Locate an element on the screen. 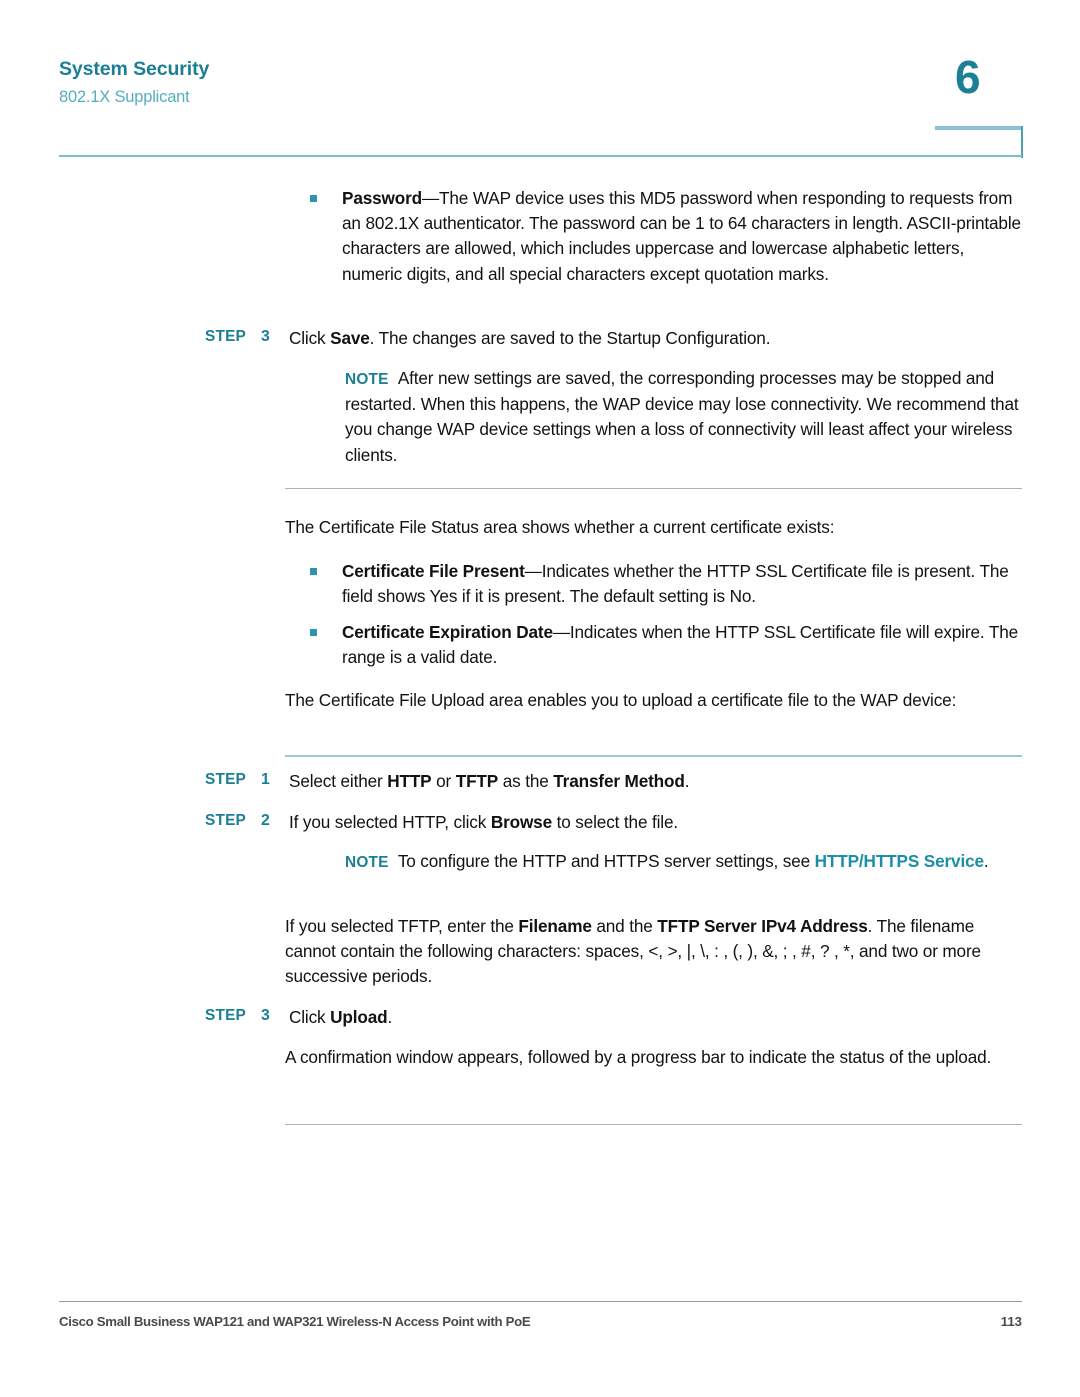  page-header: System Security 802.1X Supplicant 6 is located at coordinates (540, 80).